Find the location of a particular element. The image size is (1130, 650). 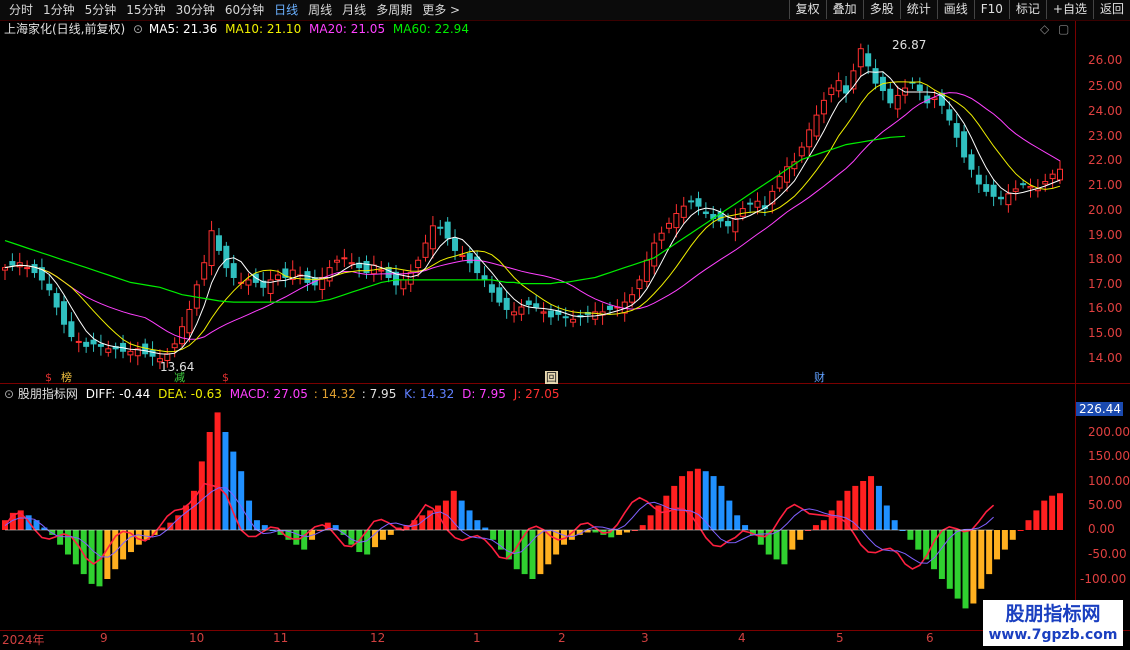

watermark-url: www.7gpzb.com is located at coordinates (1053, 635).